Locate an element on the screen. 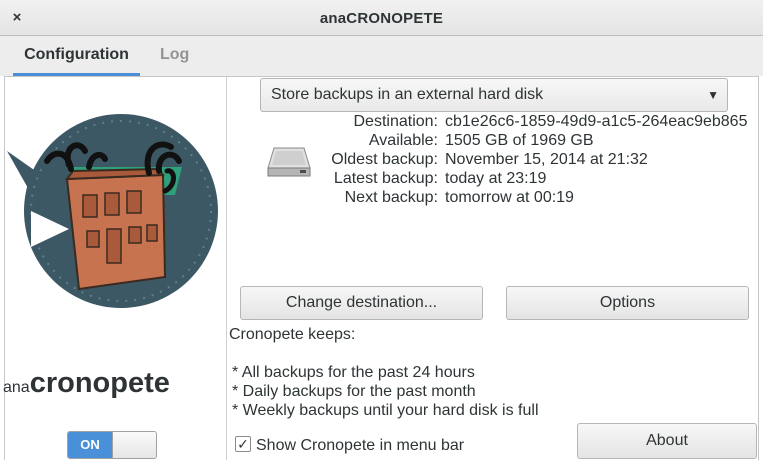 The height and width of the screenshot is (460, 763). keeps-line-hourly: * All backups for the past 24 hours is located at coordinates (353, 372).